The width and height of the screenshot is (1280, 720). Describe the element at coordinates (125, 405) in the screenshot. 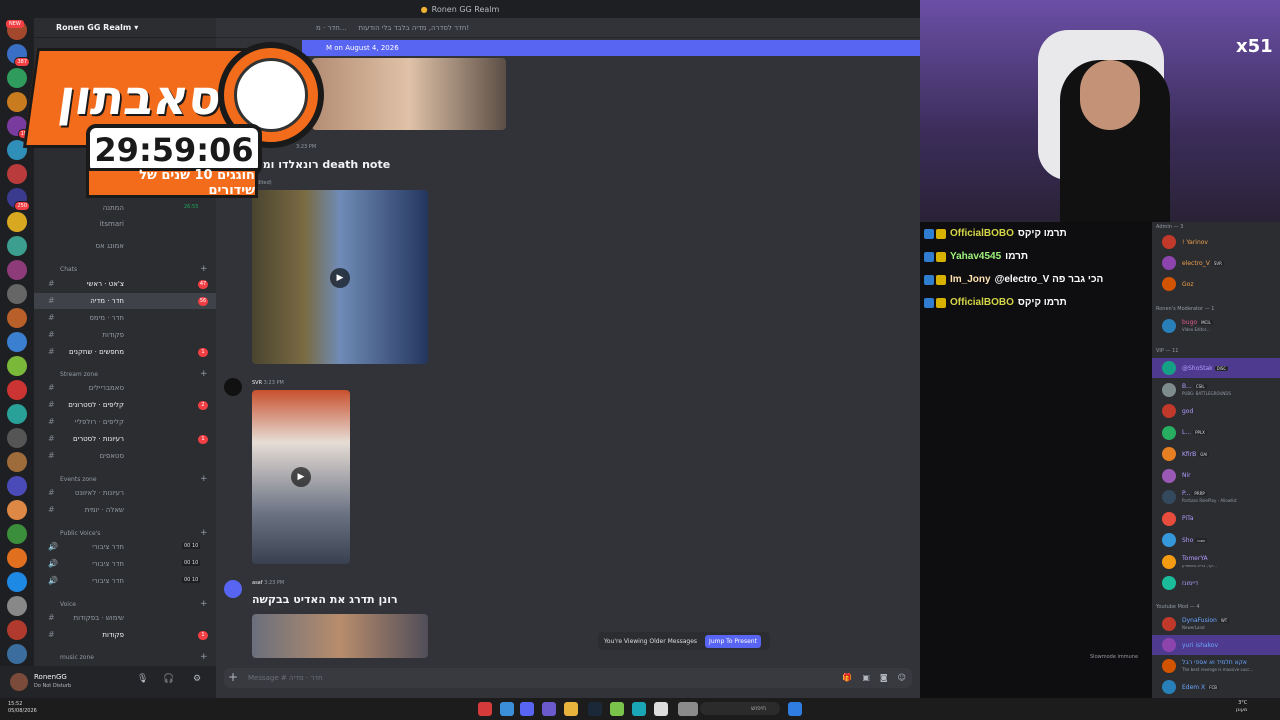

I see `channel-item: # קליפים · לסטרונים 2` at that location.